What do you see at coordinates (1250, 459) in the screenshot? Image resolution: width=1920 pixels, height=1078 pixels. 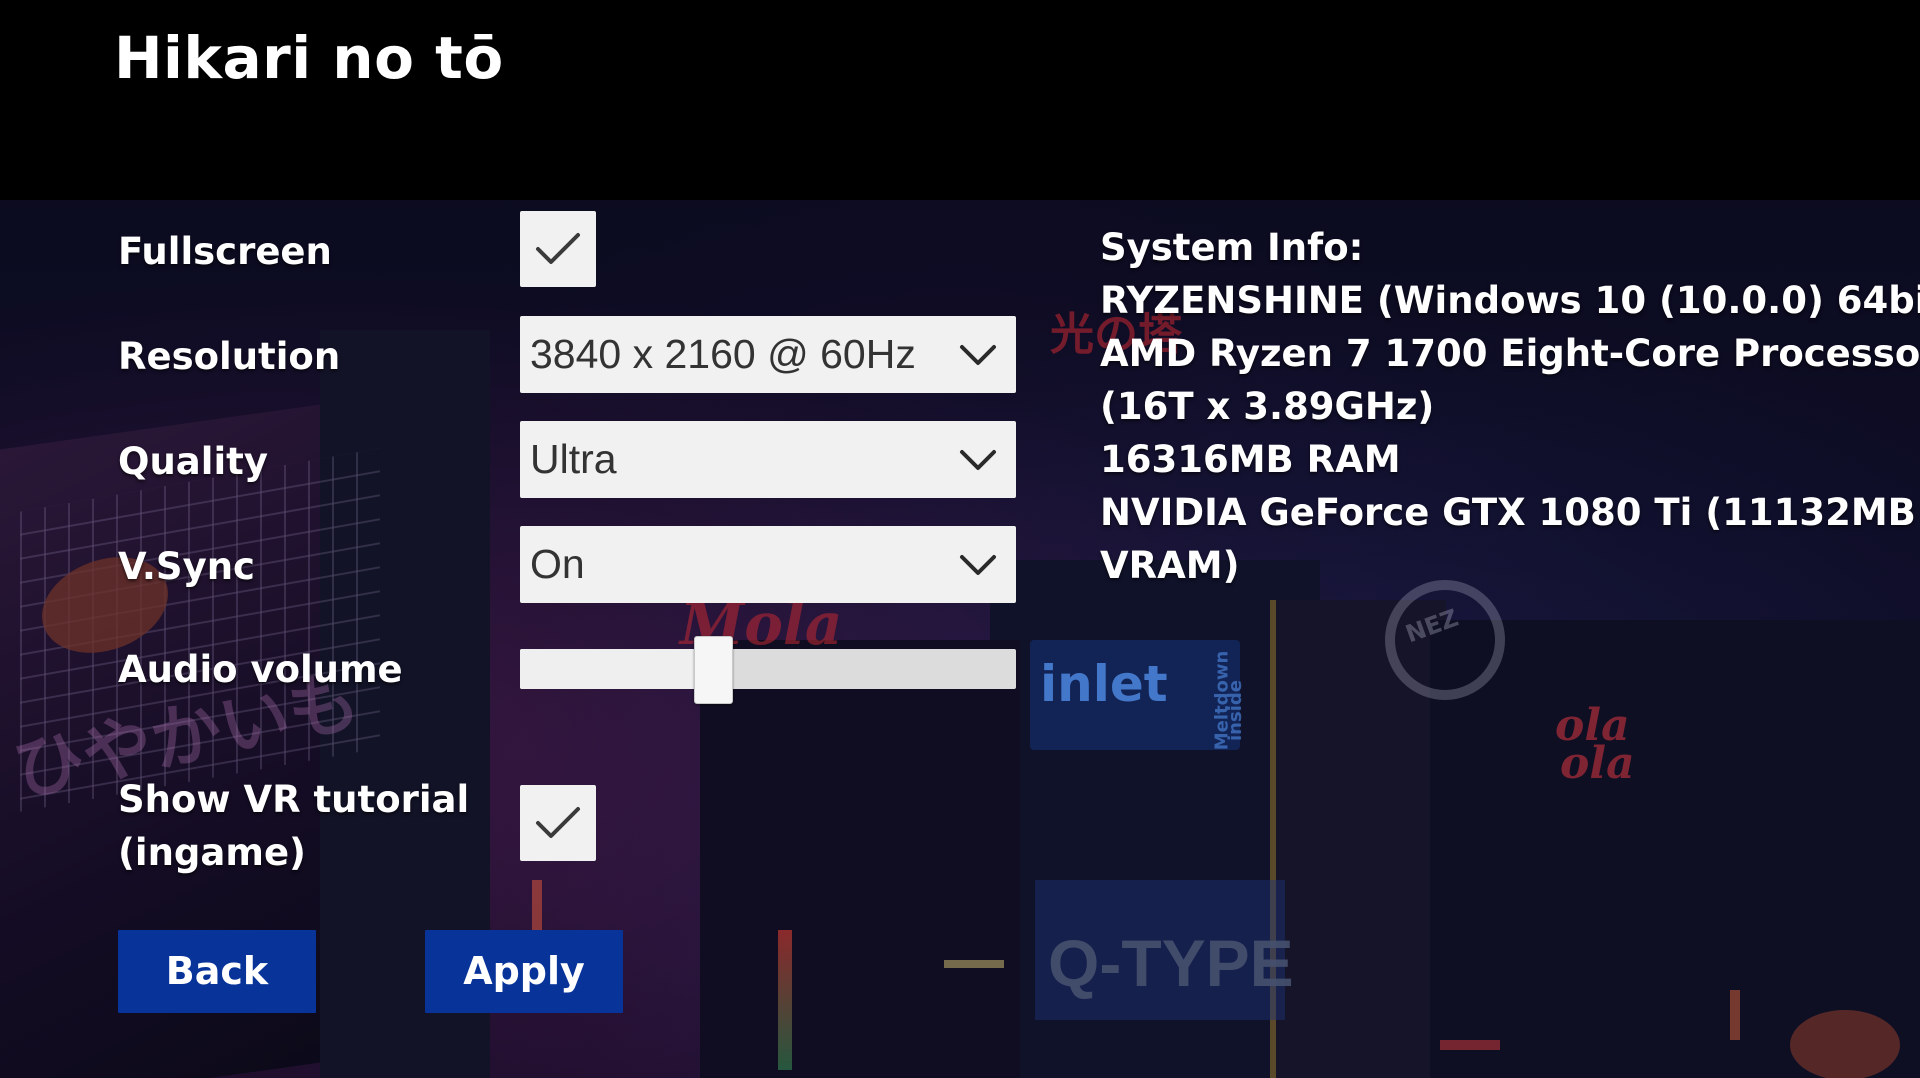 I see `system-info-line: 16316MB RAM` at bounding box center [1250, 459].